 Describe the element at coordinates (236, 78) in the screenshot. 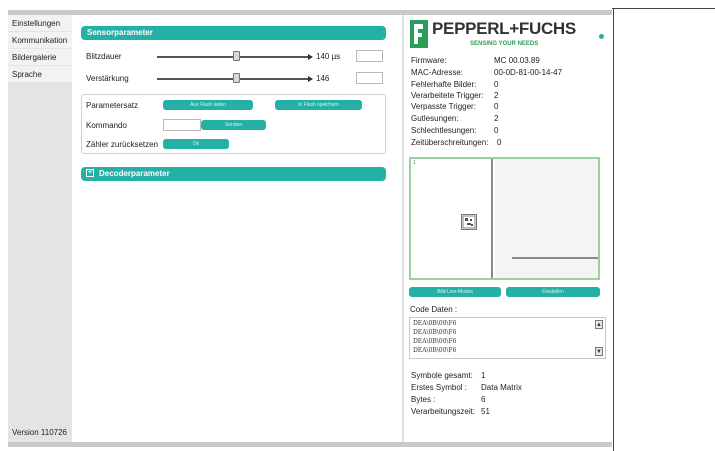

I see `verstaerkung-slider-handle` at that location.